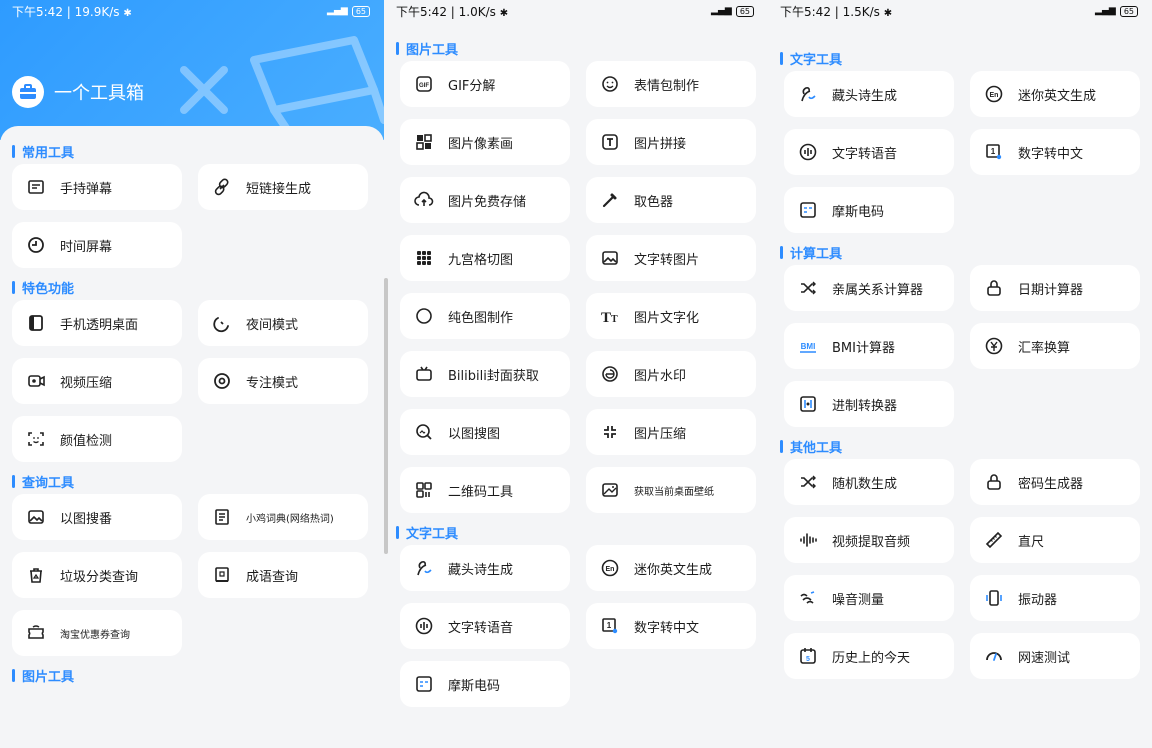 The height and width of the screenshot is (748, 1152). What do you see at coordinates (1044, 348) in the screenshot?
I see `tool-label: 汇率换算` at bounding box center [1044, 348].